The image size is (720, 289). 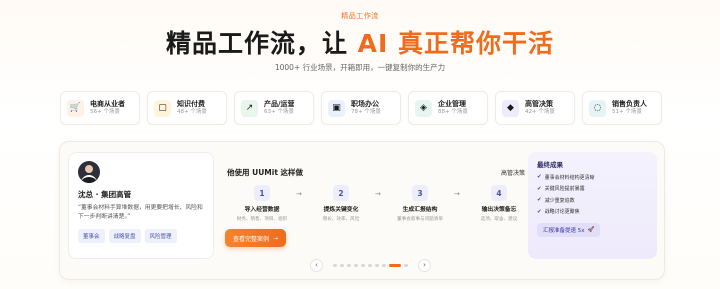 What do you see at coordinates (262, 219) in the screenshot?
I see `step-description: 财务、销售、项目、组织` at bounding box center [262, 219].